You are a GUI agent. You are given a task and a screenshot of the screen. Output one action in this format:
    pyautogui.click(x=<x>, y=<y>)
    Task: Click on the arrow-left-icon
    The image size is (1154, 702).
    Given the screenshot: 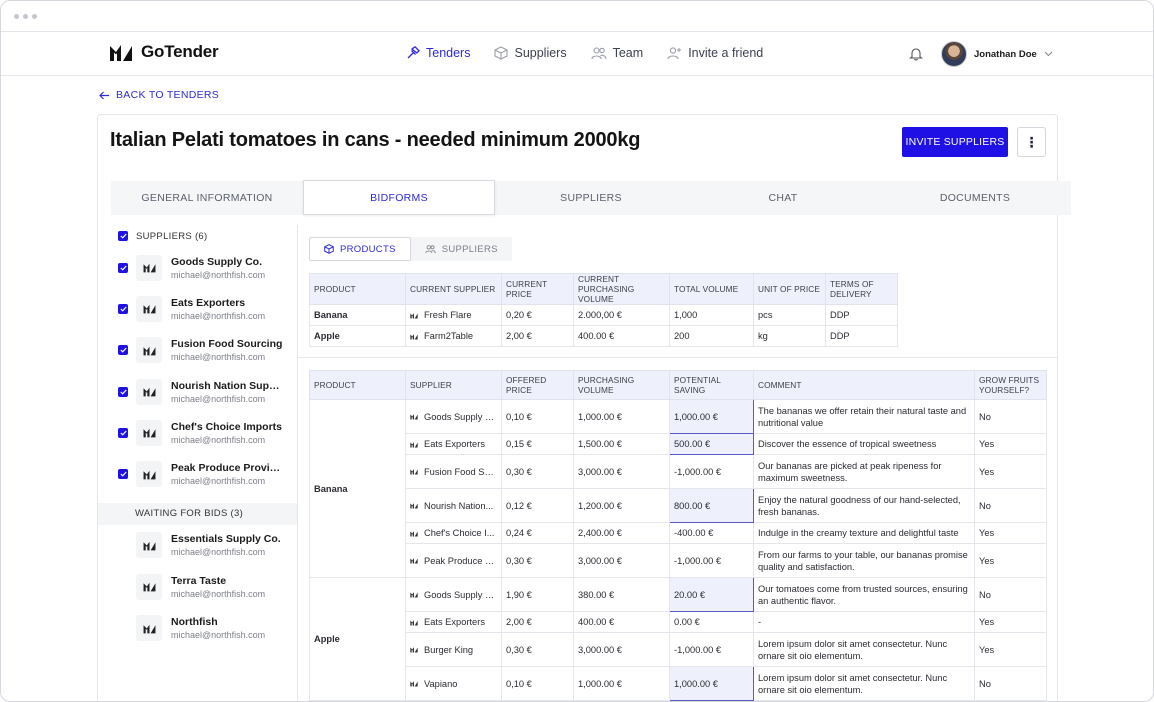 What is the action you would take?
    pyautogui.click(x=104, y=95)
    